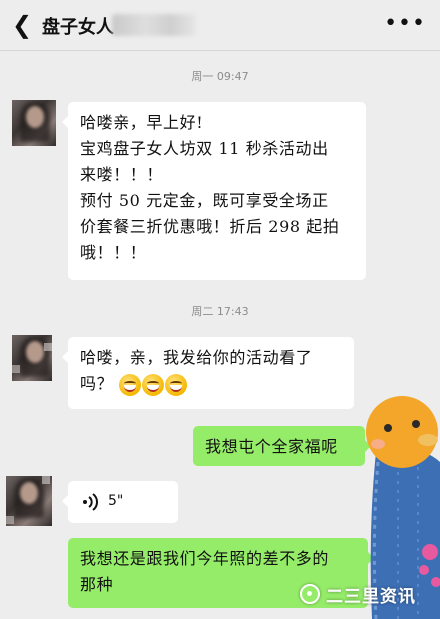 This screenshot has width=440, height=619. What do you see at coordinates (90, 502) in the screenshot?
I see `voice-wave-icon` at bounding box center [90, 502].